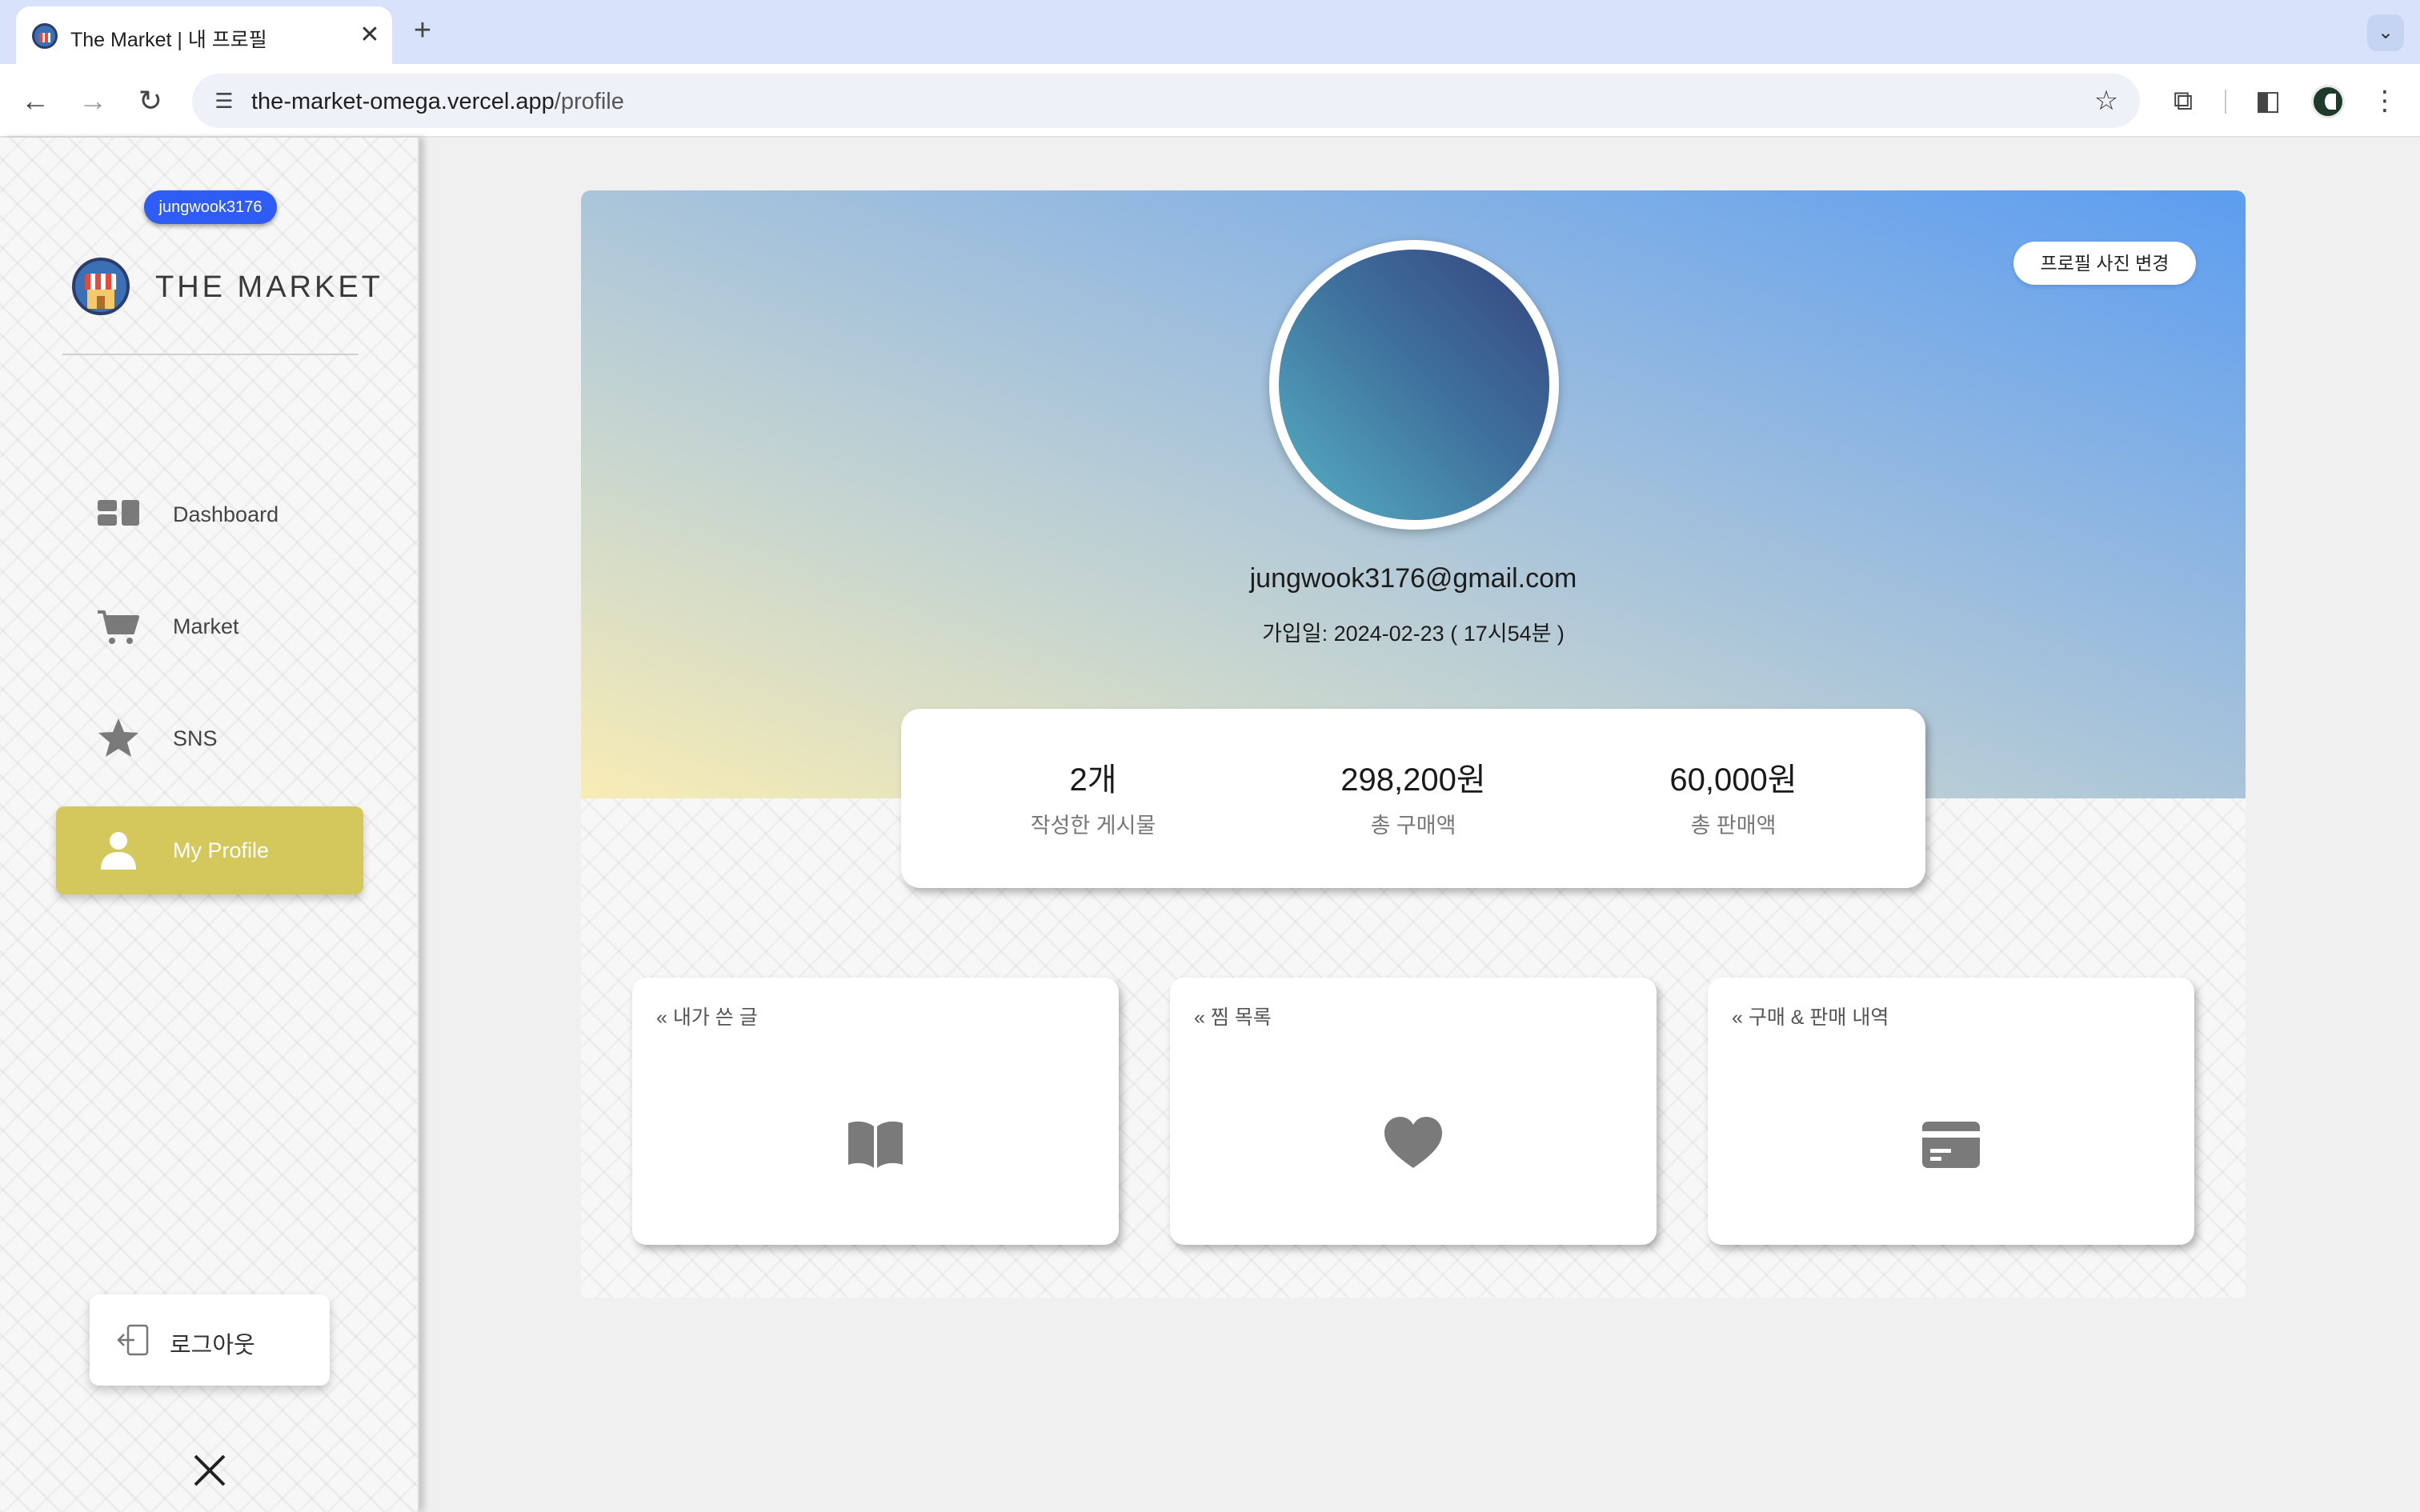 Image resolution: width=2420 pixels, height=1512 pixels. Describe the element at coordinates (875, 1111) in the screenshot. I see `my-posts-card: « 내가 쓴 글` at that location.